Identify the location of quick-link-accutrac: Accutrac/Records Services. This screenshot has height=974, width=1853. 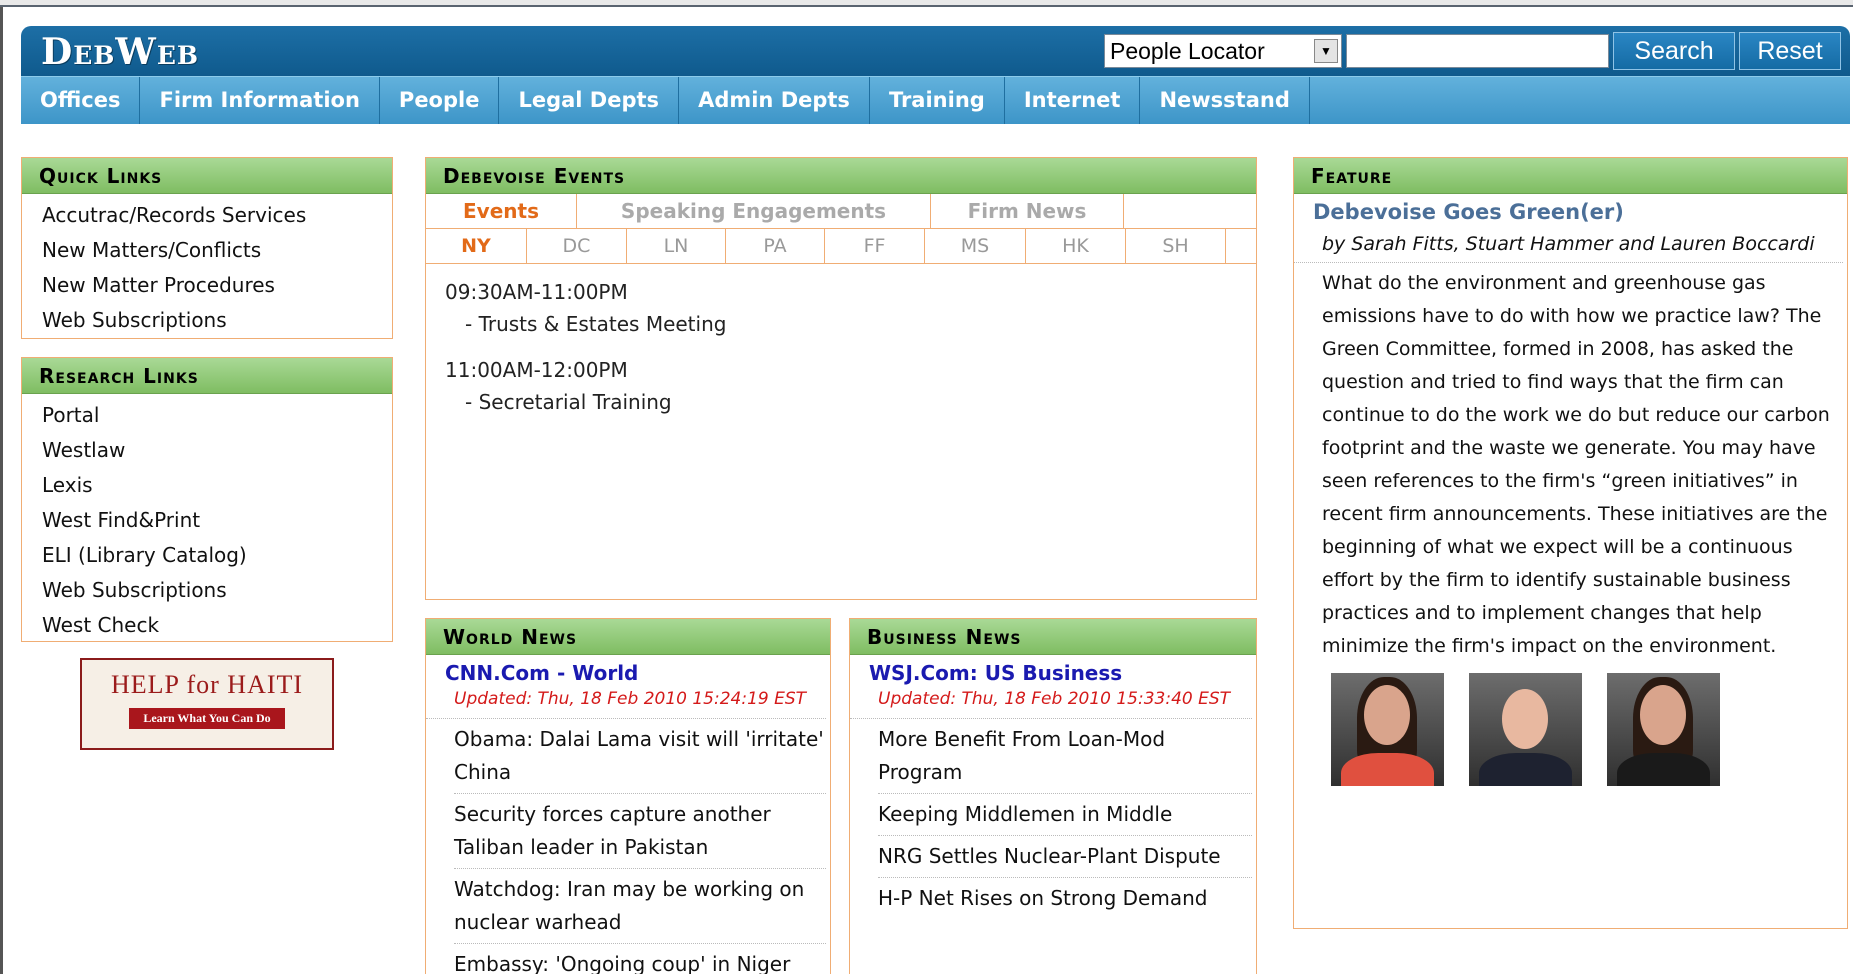
(217, 215).